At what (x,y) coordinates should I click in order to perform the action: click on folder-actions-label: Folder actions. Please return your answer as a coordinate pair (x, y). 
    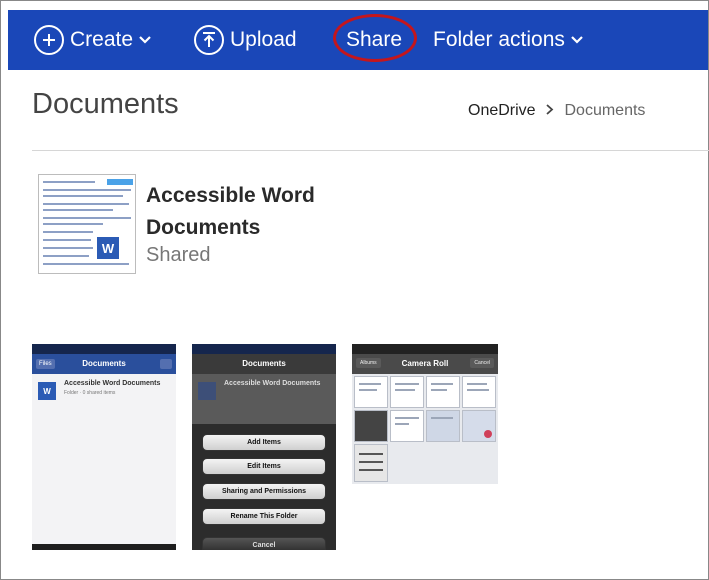
    Looking at the image, I should click on (499, 39).